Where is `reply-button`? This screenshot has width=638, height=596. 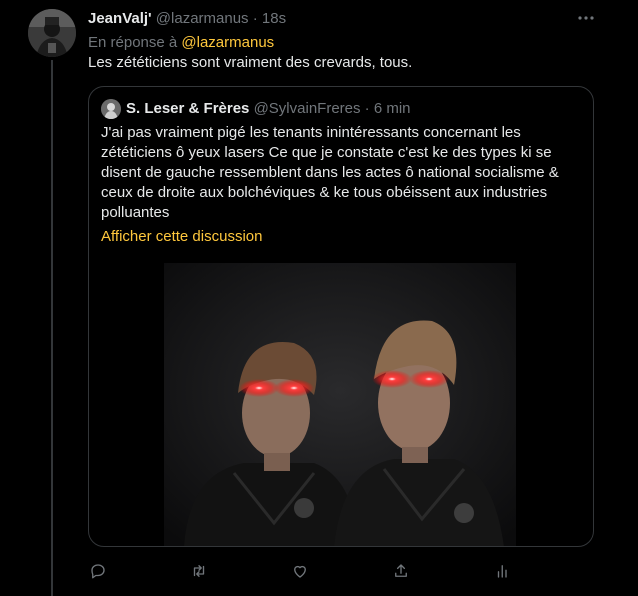
reply-button is located at coordinates (98, 571).